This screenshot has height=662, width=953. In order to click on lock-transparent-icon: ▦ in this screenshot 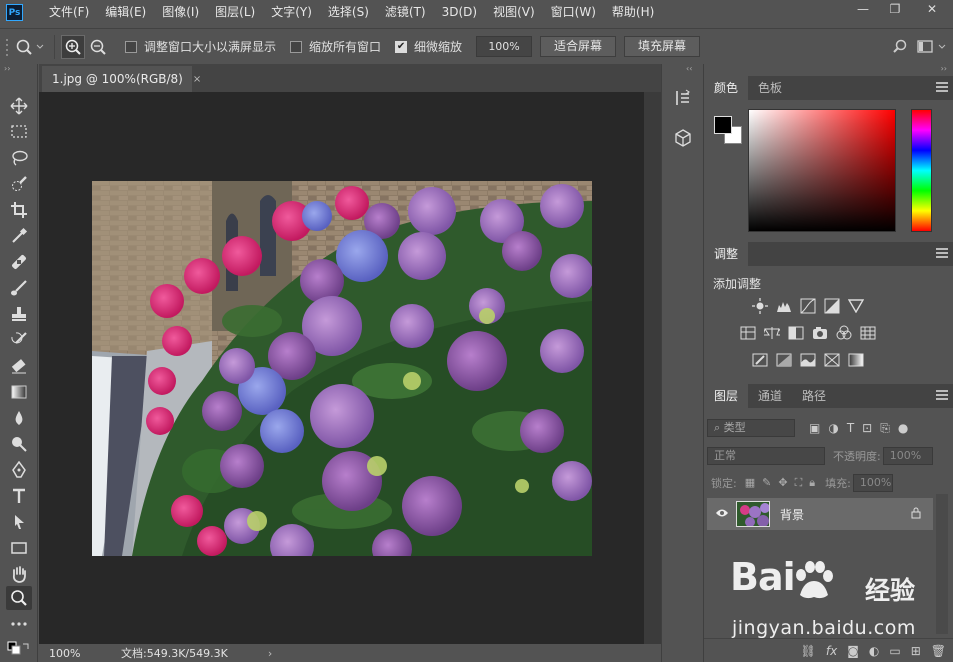, I will do `click(750, 483)`.